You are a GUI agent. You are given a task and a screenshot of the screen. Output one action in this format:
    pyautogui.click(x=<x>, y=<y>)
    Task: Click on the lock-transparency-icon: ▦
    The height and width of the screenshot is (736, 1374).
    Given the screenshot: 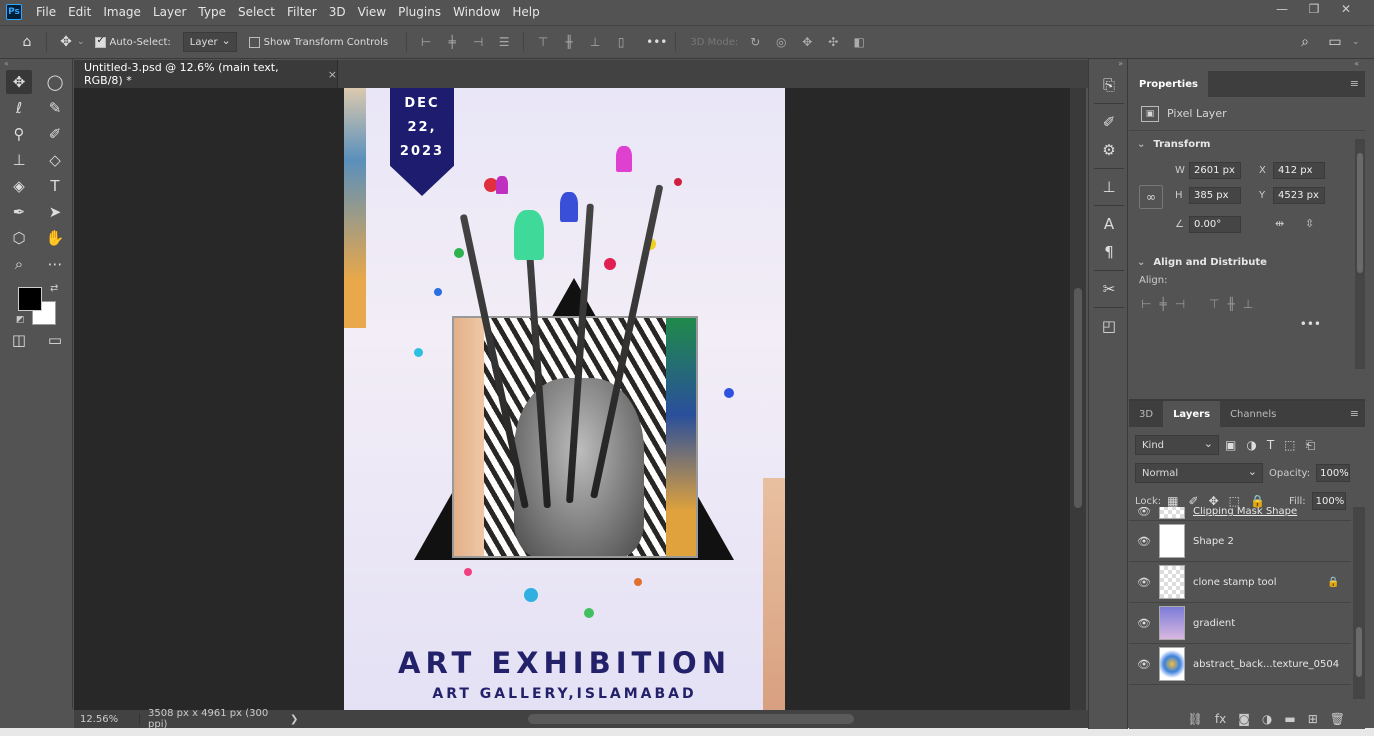 What is the action you would take?
    pyautogui.click(x=1172, y=501)
    